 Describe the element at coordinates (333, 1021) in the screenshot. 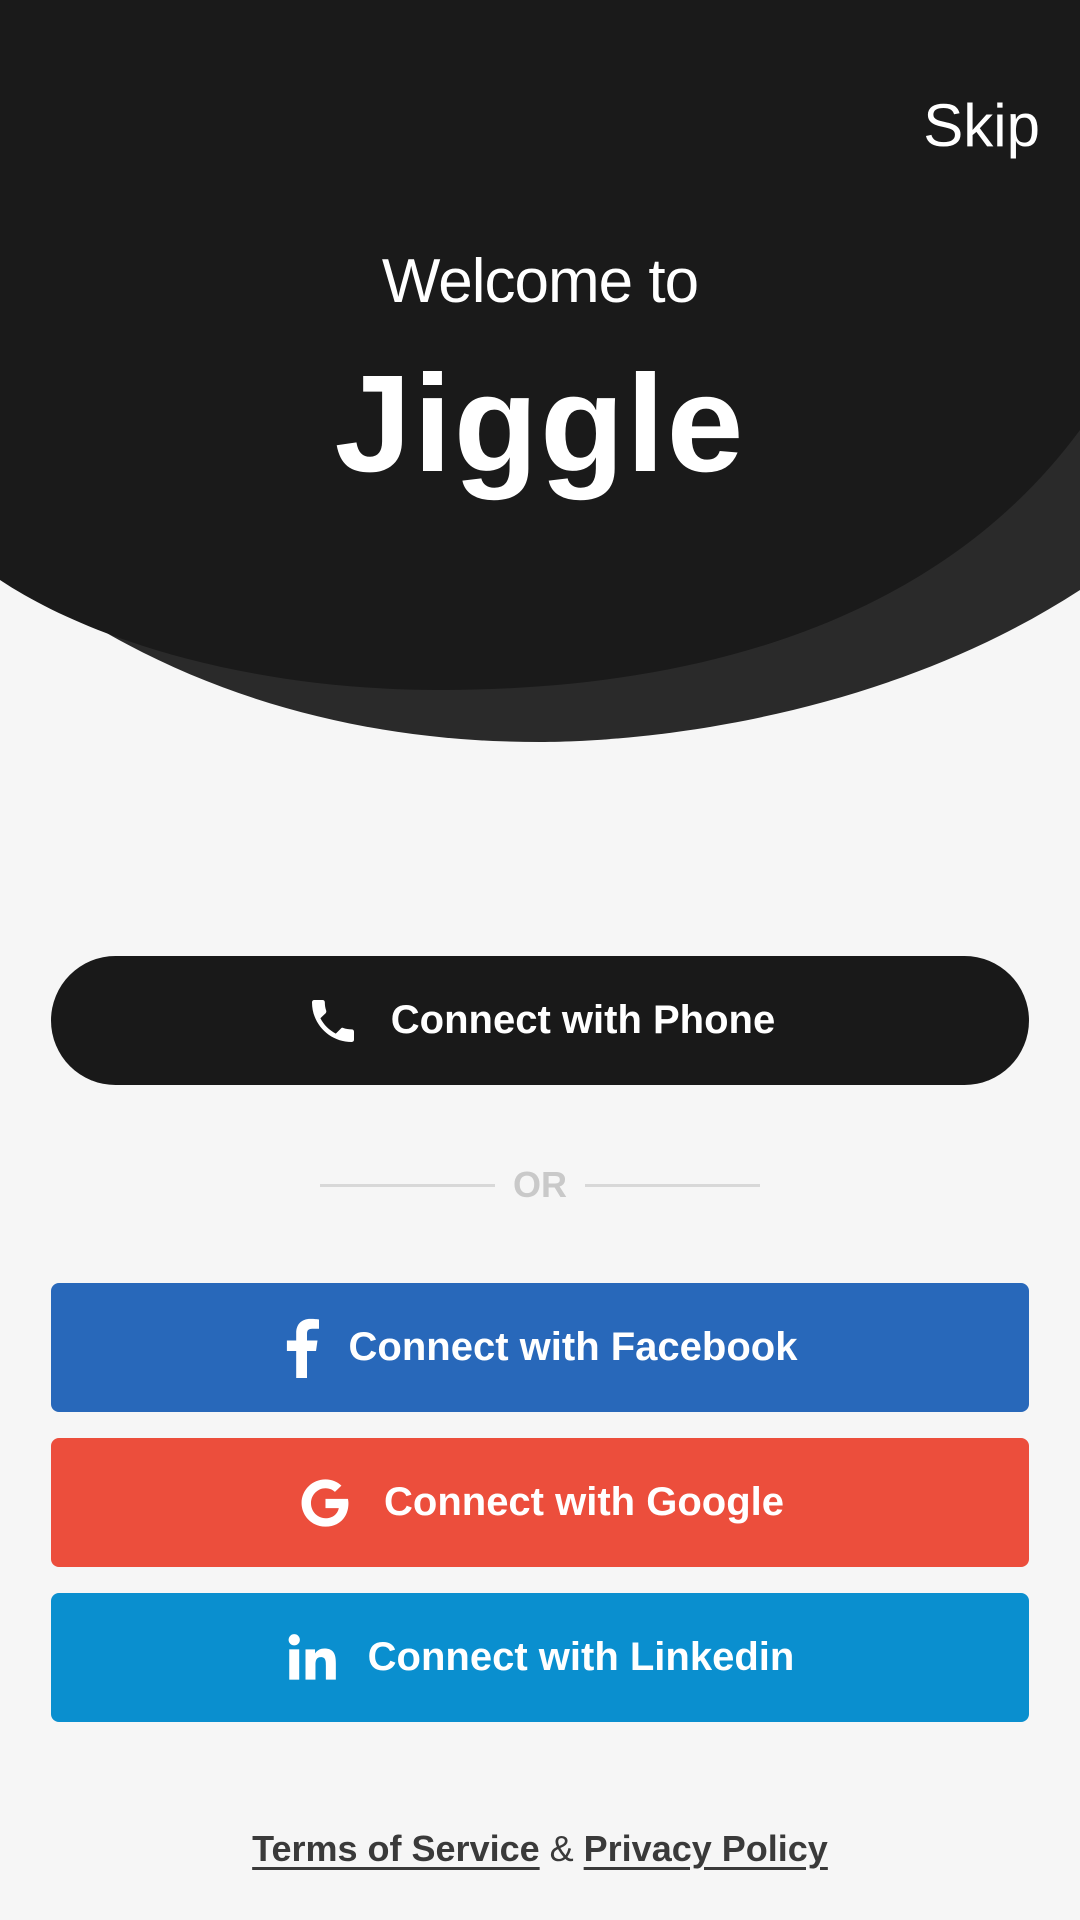

I see `phone-icon` at that location.